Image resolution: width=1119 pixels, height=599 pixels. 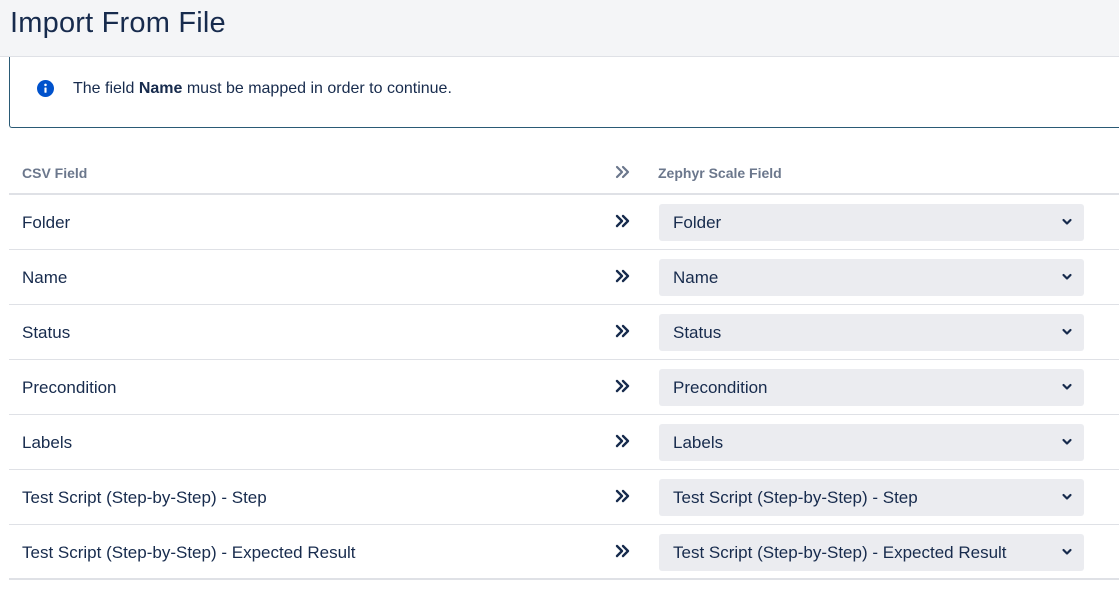 I want to click on select-value: Name, so click(x=696, y=277).